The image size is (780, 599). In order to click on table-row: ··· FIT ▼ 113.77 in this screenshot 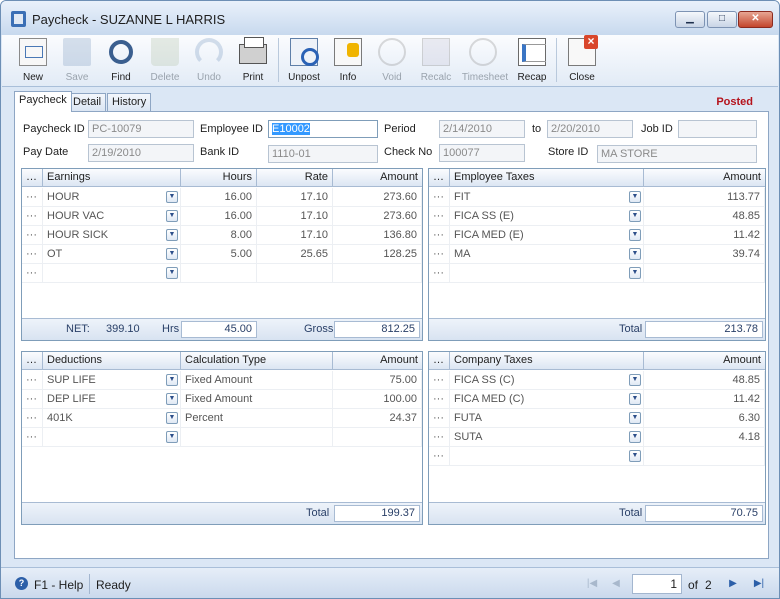, I will do `click(597, 197)`.